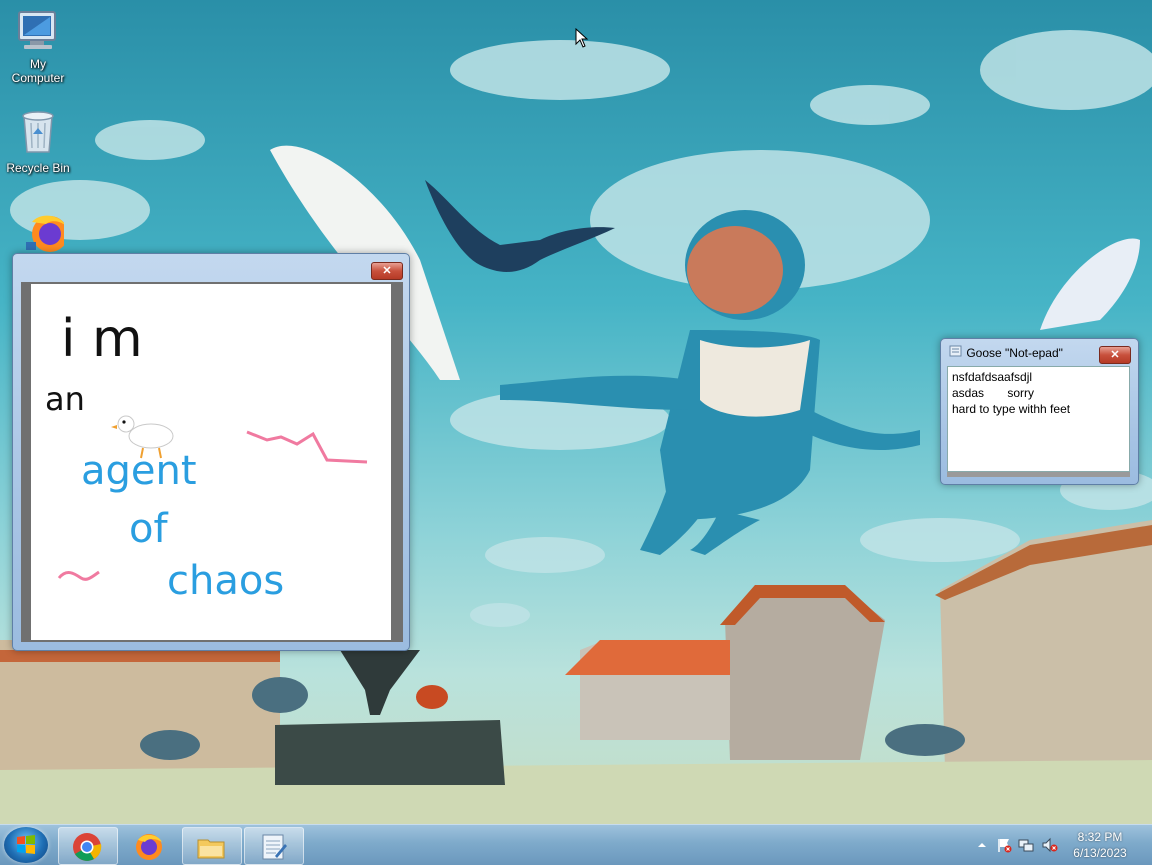 Image resolution: width=1152 pixels, height=868 pixels. What do you see at coordinates (1038, 474) in the screenshot?
I see `notepad-horizontal-scrollbar` at bounding box center [1038, 474].